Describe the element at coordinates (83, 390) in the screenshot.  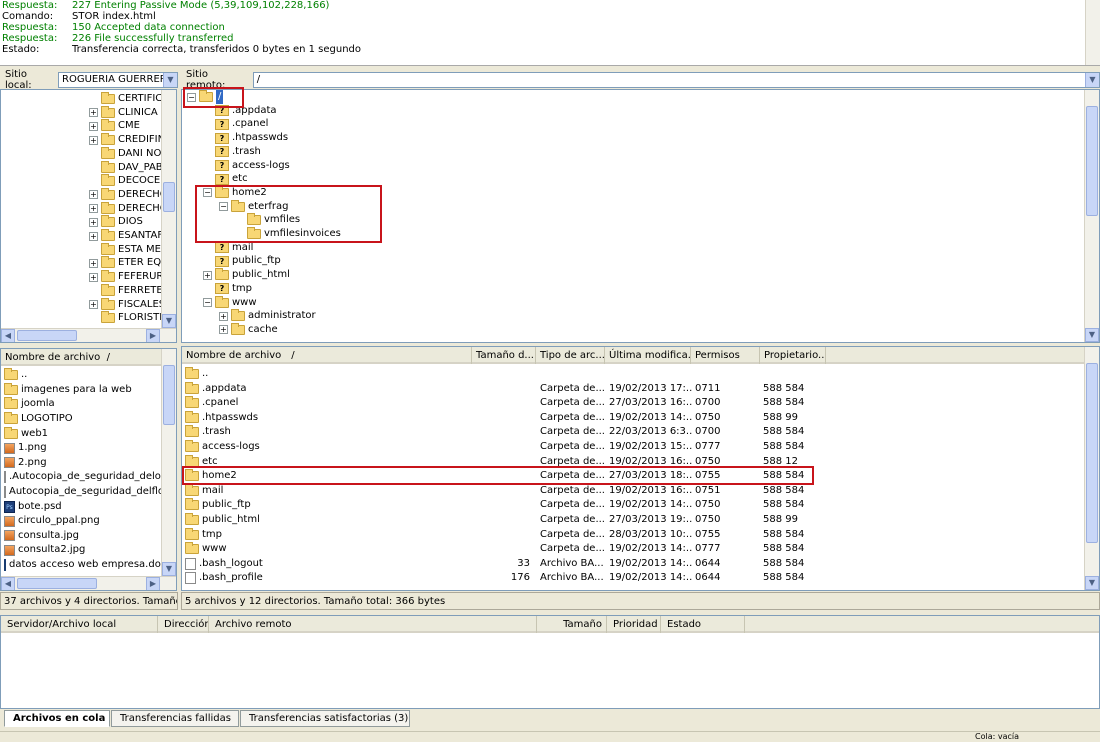
I see `local-file-row: imagenes para la web` at that location.